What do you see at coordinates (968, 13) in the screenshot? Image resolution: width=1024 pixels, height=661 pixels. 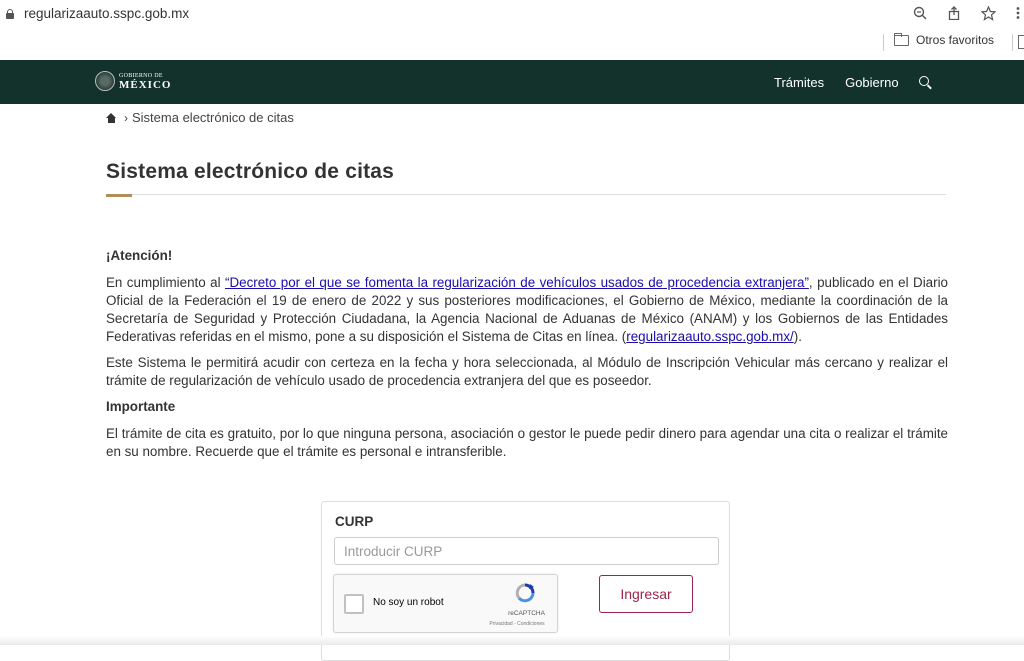 I see `browser-toolbar-icons` at bounding box center [968, 13].